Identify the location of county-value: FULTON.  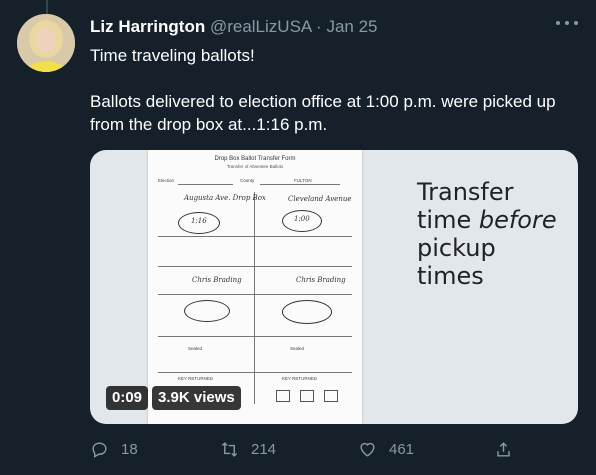
(303, 180).